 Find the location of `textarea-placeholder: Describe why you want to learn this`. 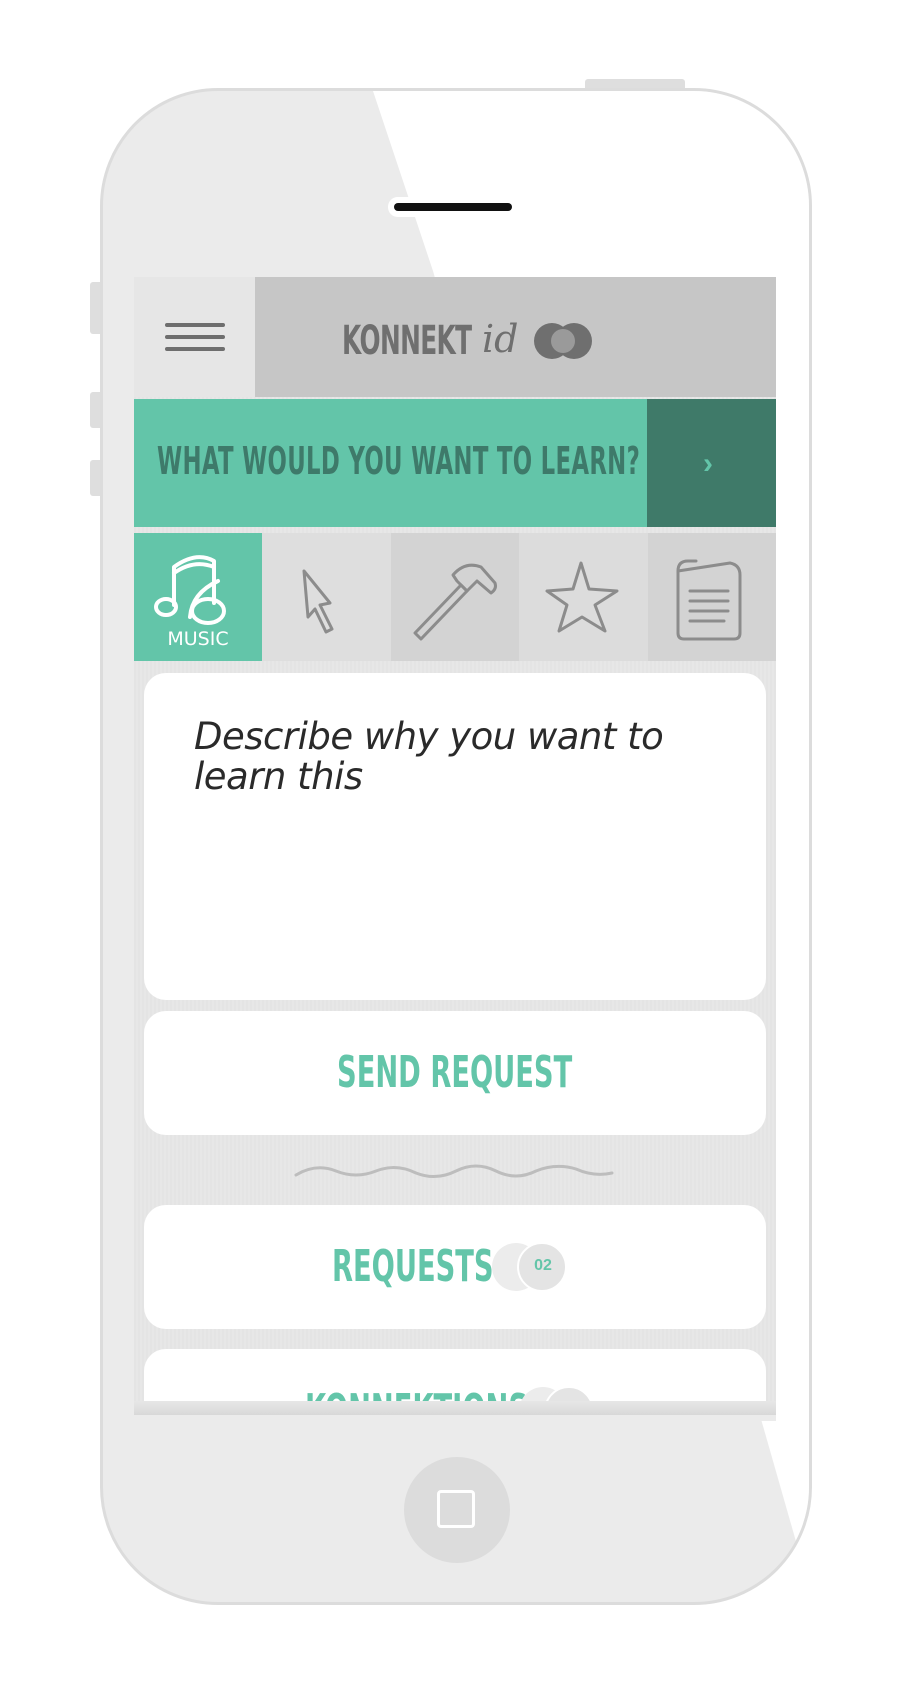

textarea-placeholder: Describe why you want to learn this is located at coordinates (429, 756).